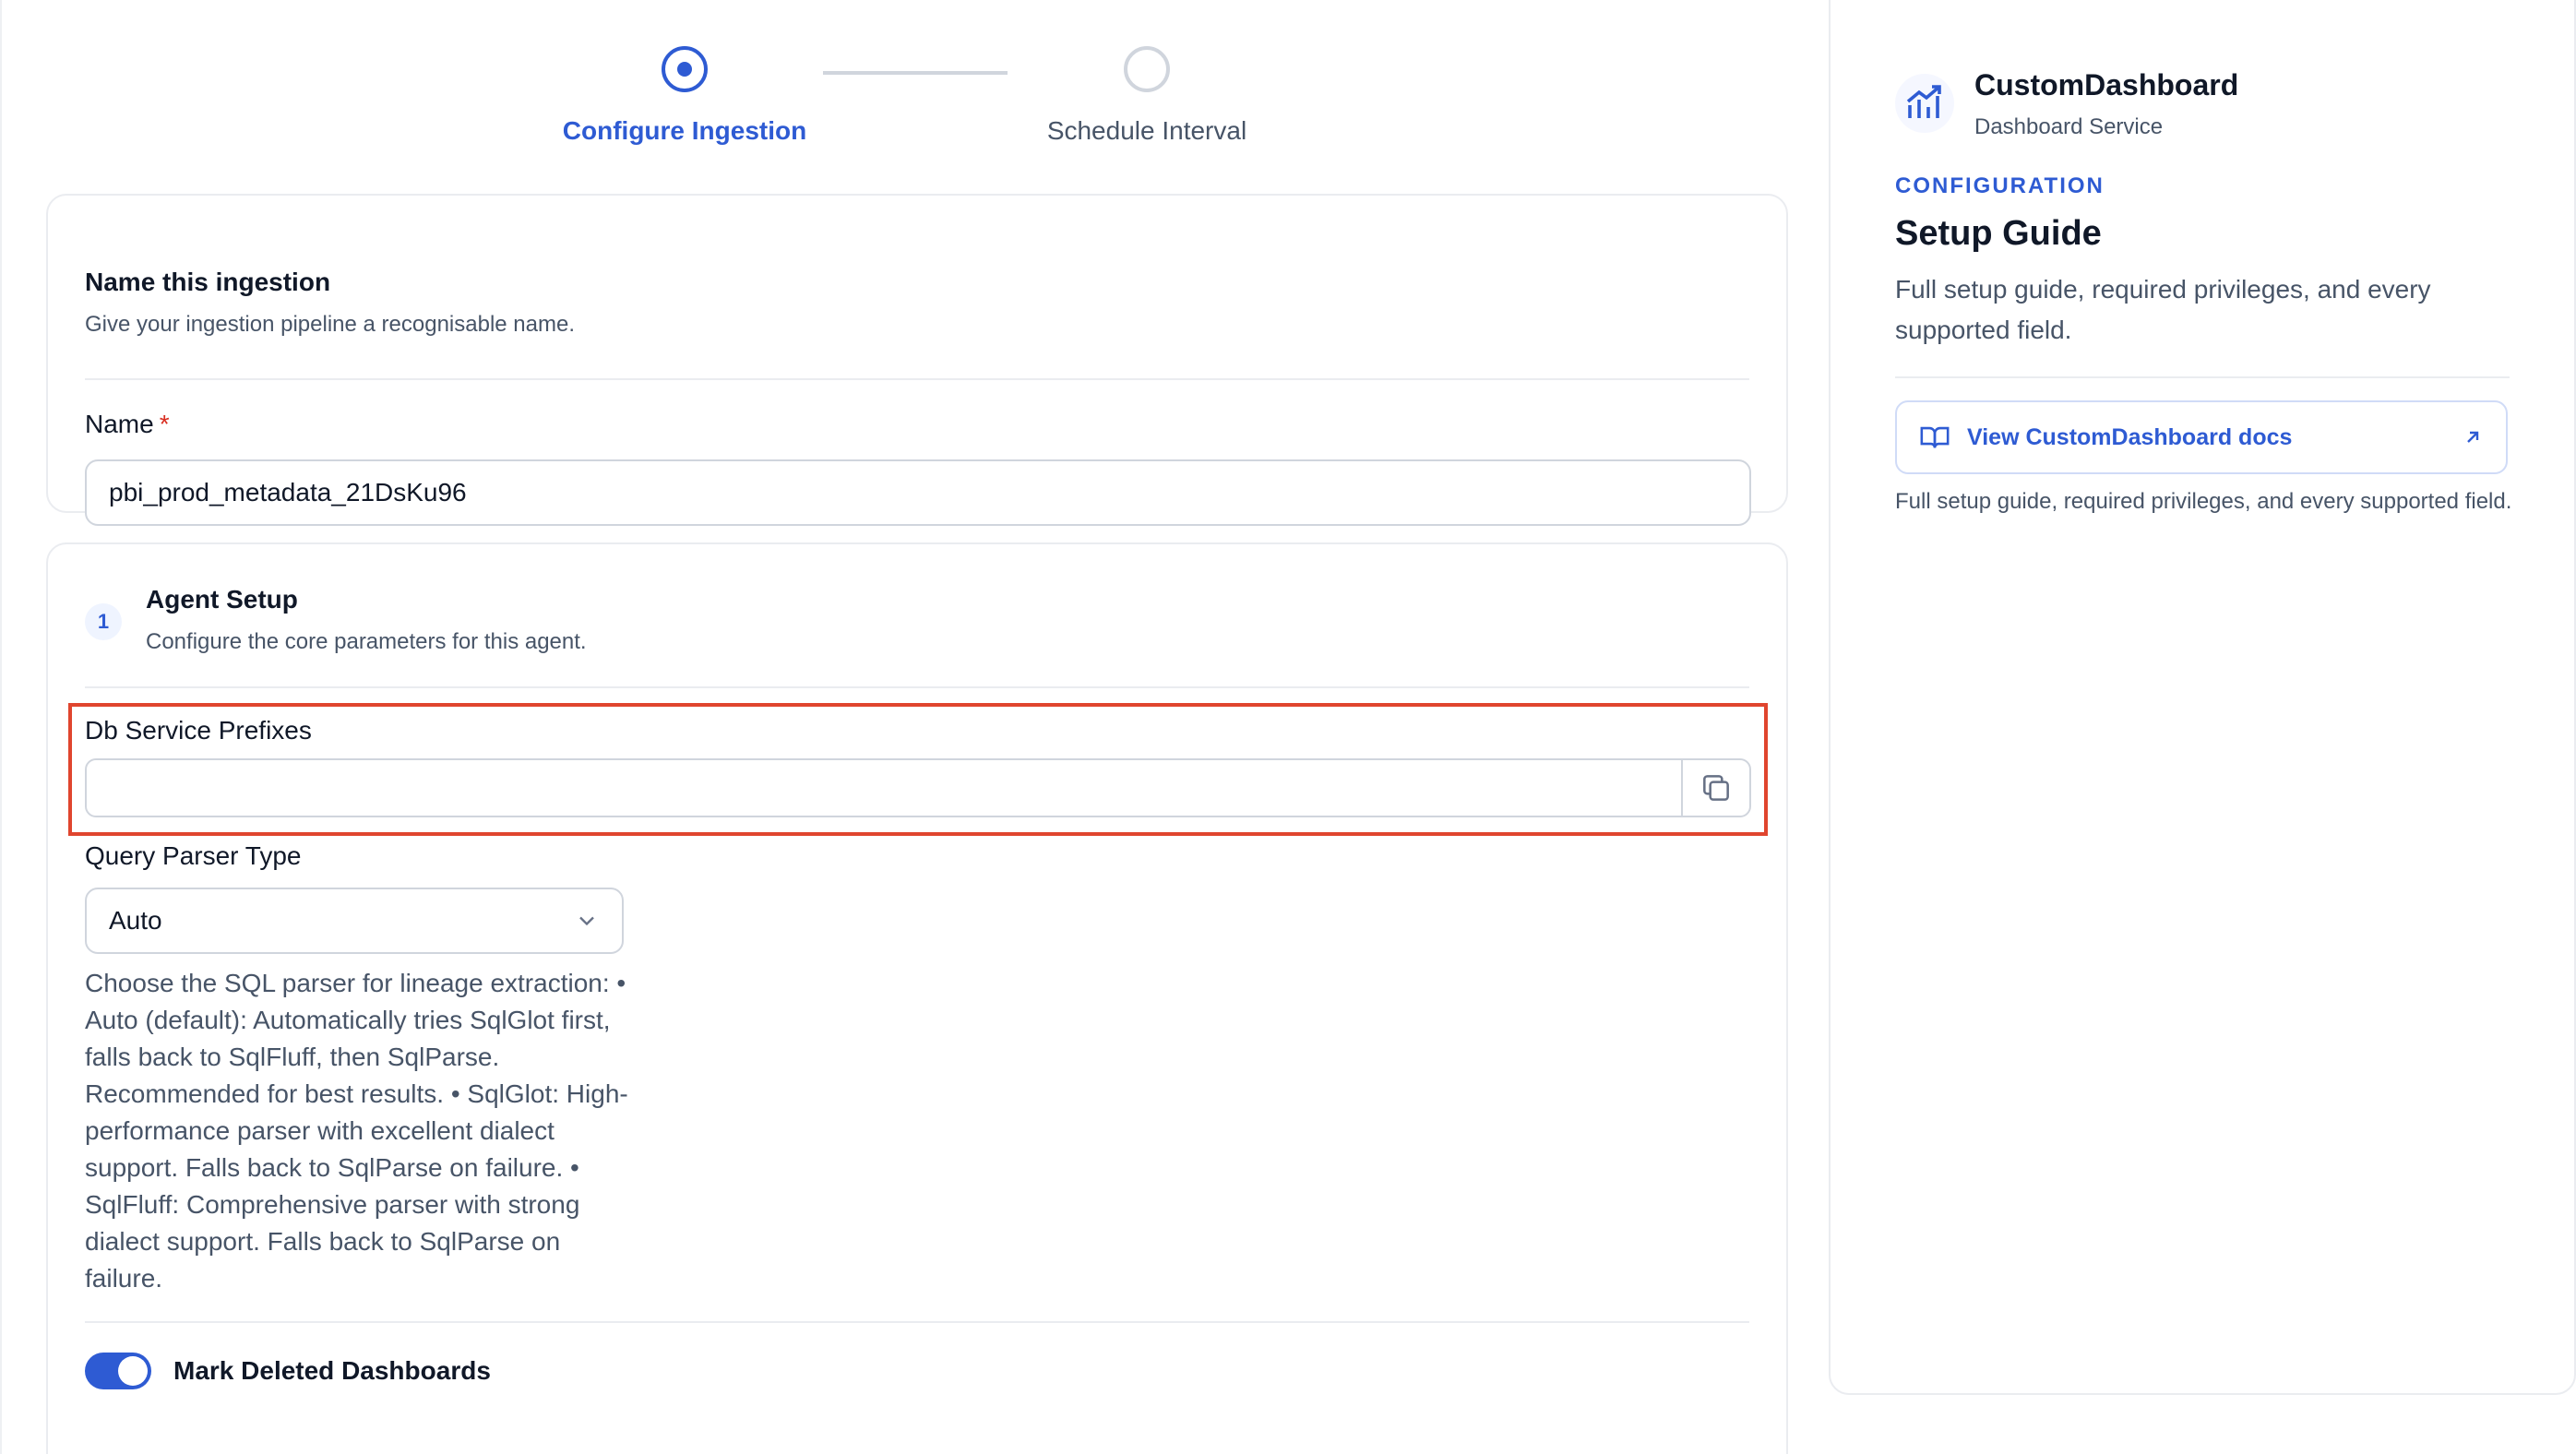  Describe the element at coordinates (2473, 437) in the screenshot. I see `arrow-up-right-icon` at that location.